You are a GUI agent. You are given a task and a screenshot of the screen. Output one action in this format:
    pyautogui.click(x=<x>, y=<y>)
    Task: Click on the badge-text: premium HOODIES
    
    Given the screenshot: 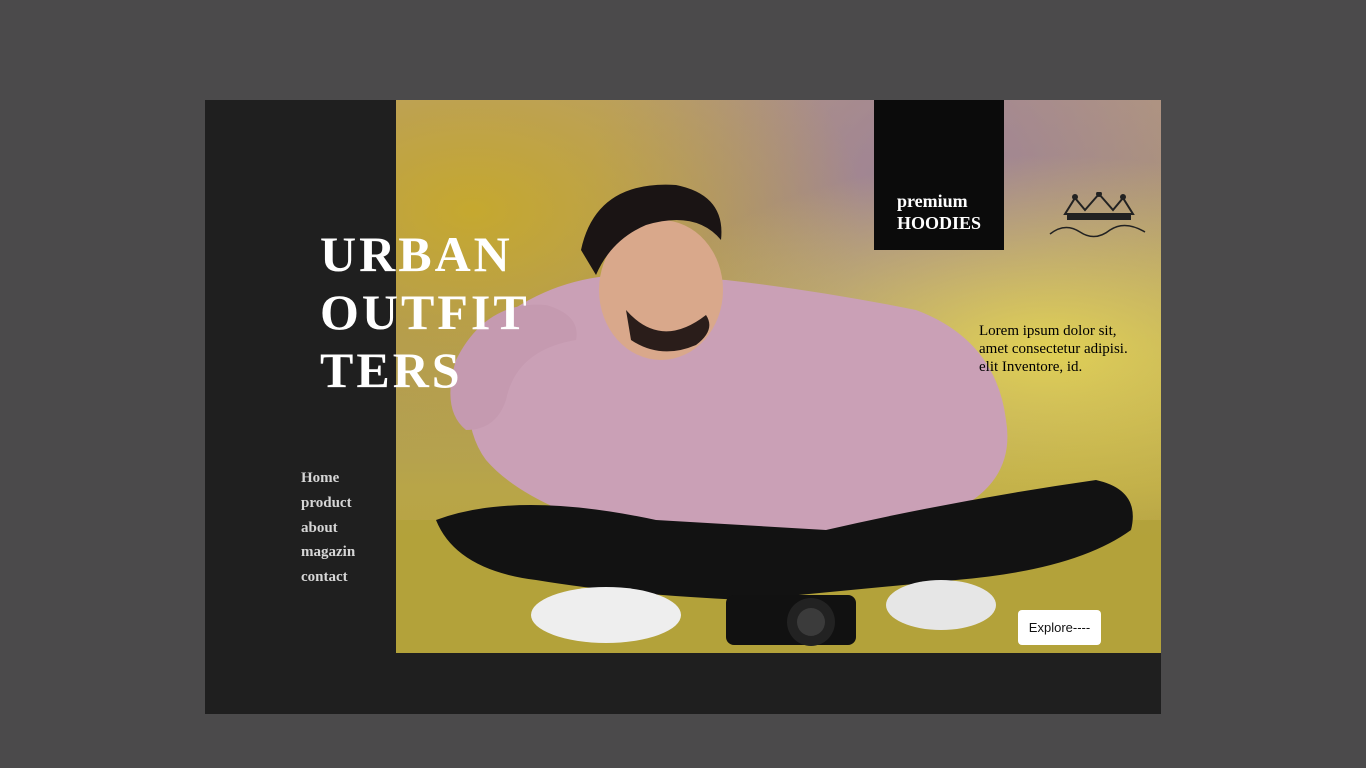 What is the action you would take?
    pyautogui.click(x=939, y=212)
    